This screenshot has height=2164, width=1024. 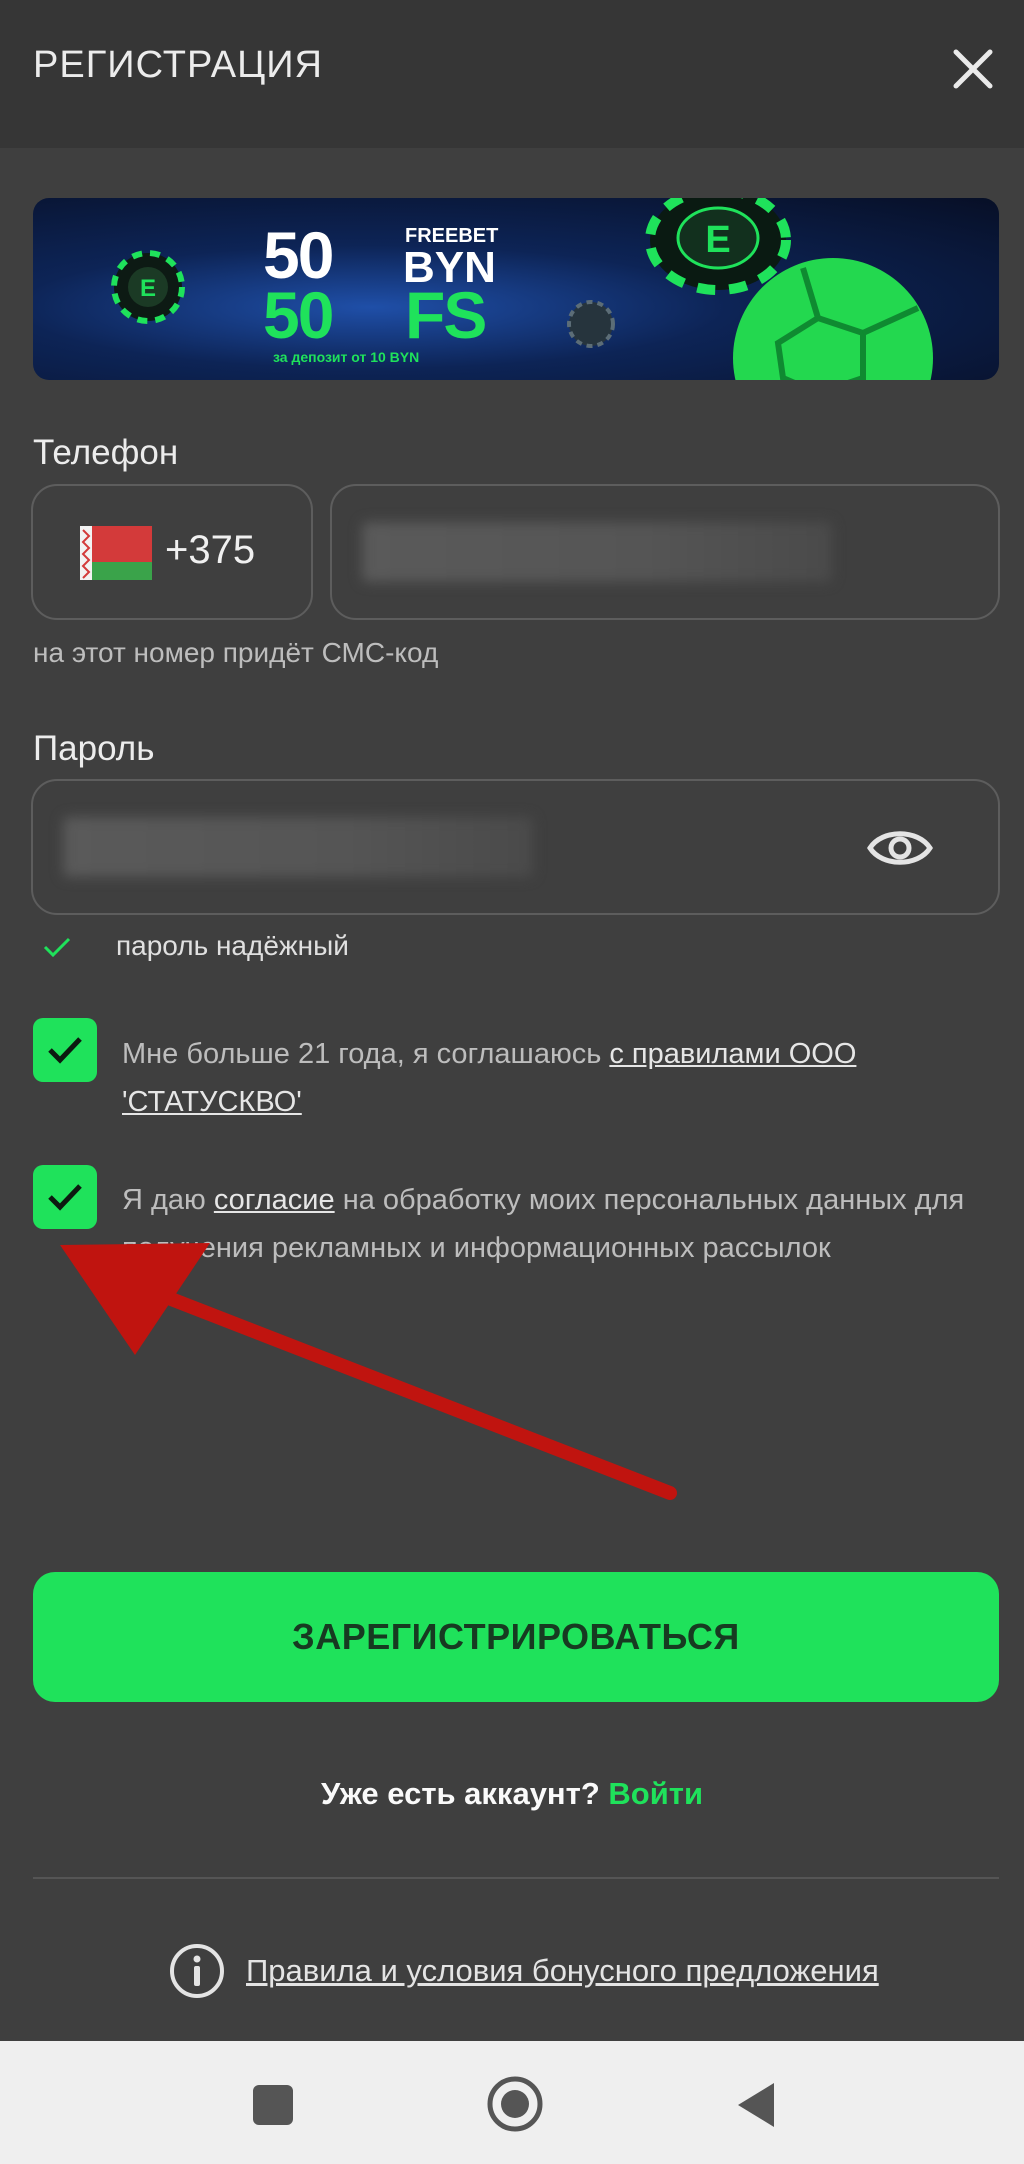 I want to click on country-code-selector: +375, so click(x=172, y=552).